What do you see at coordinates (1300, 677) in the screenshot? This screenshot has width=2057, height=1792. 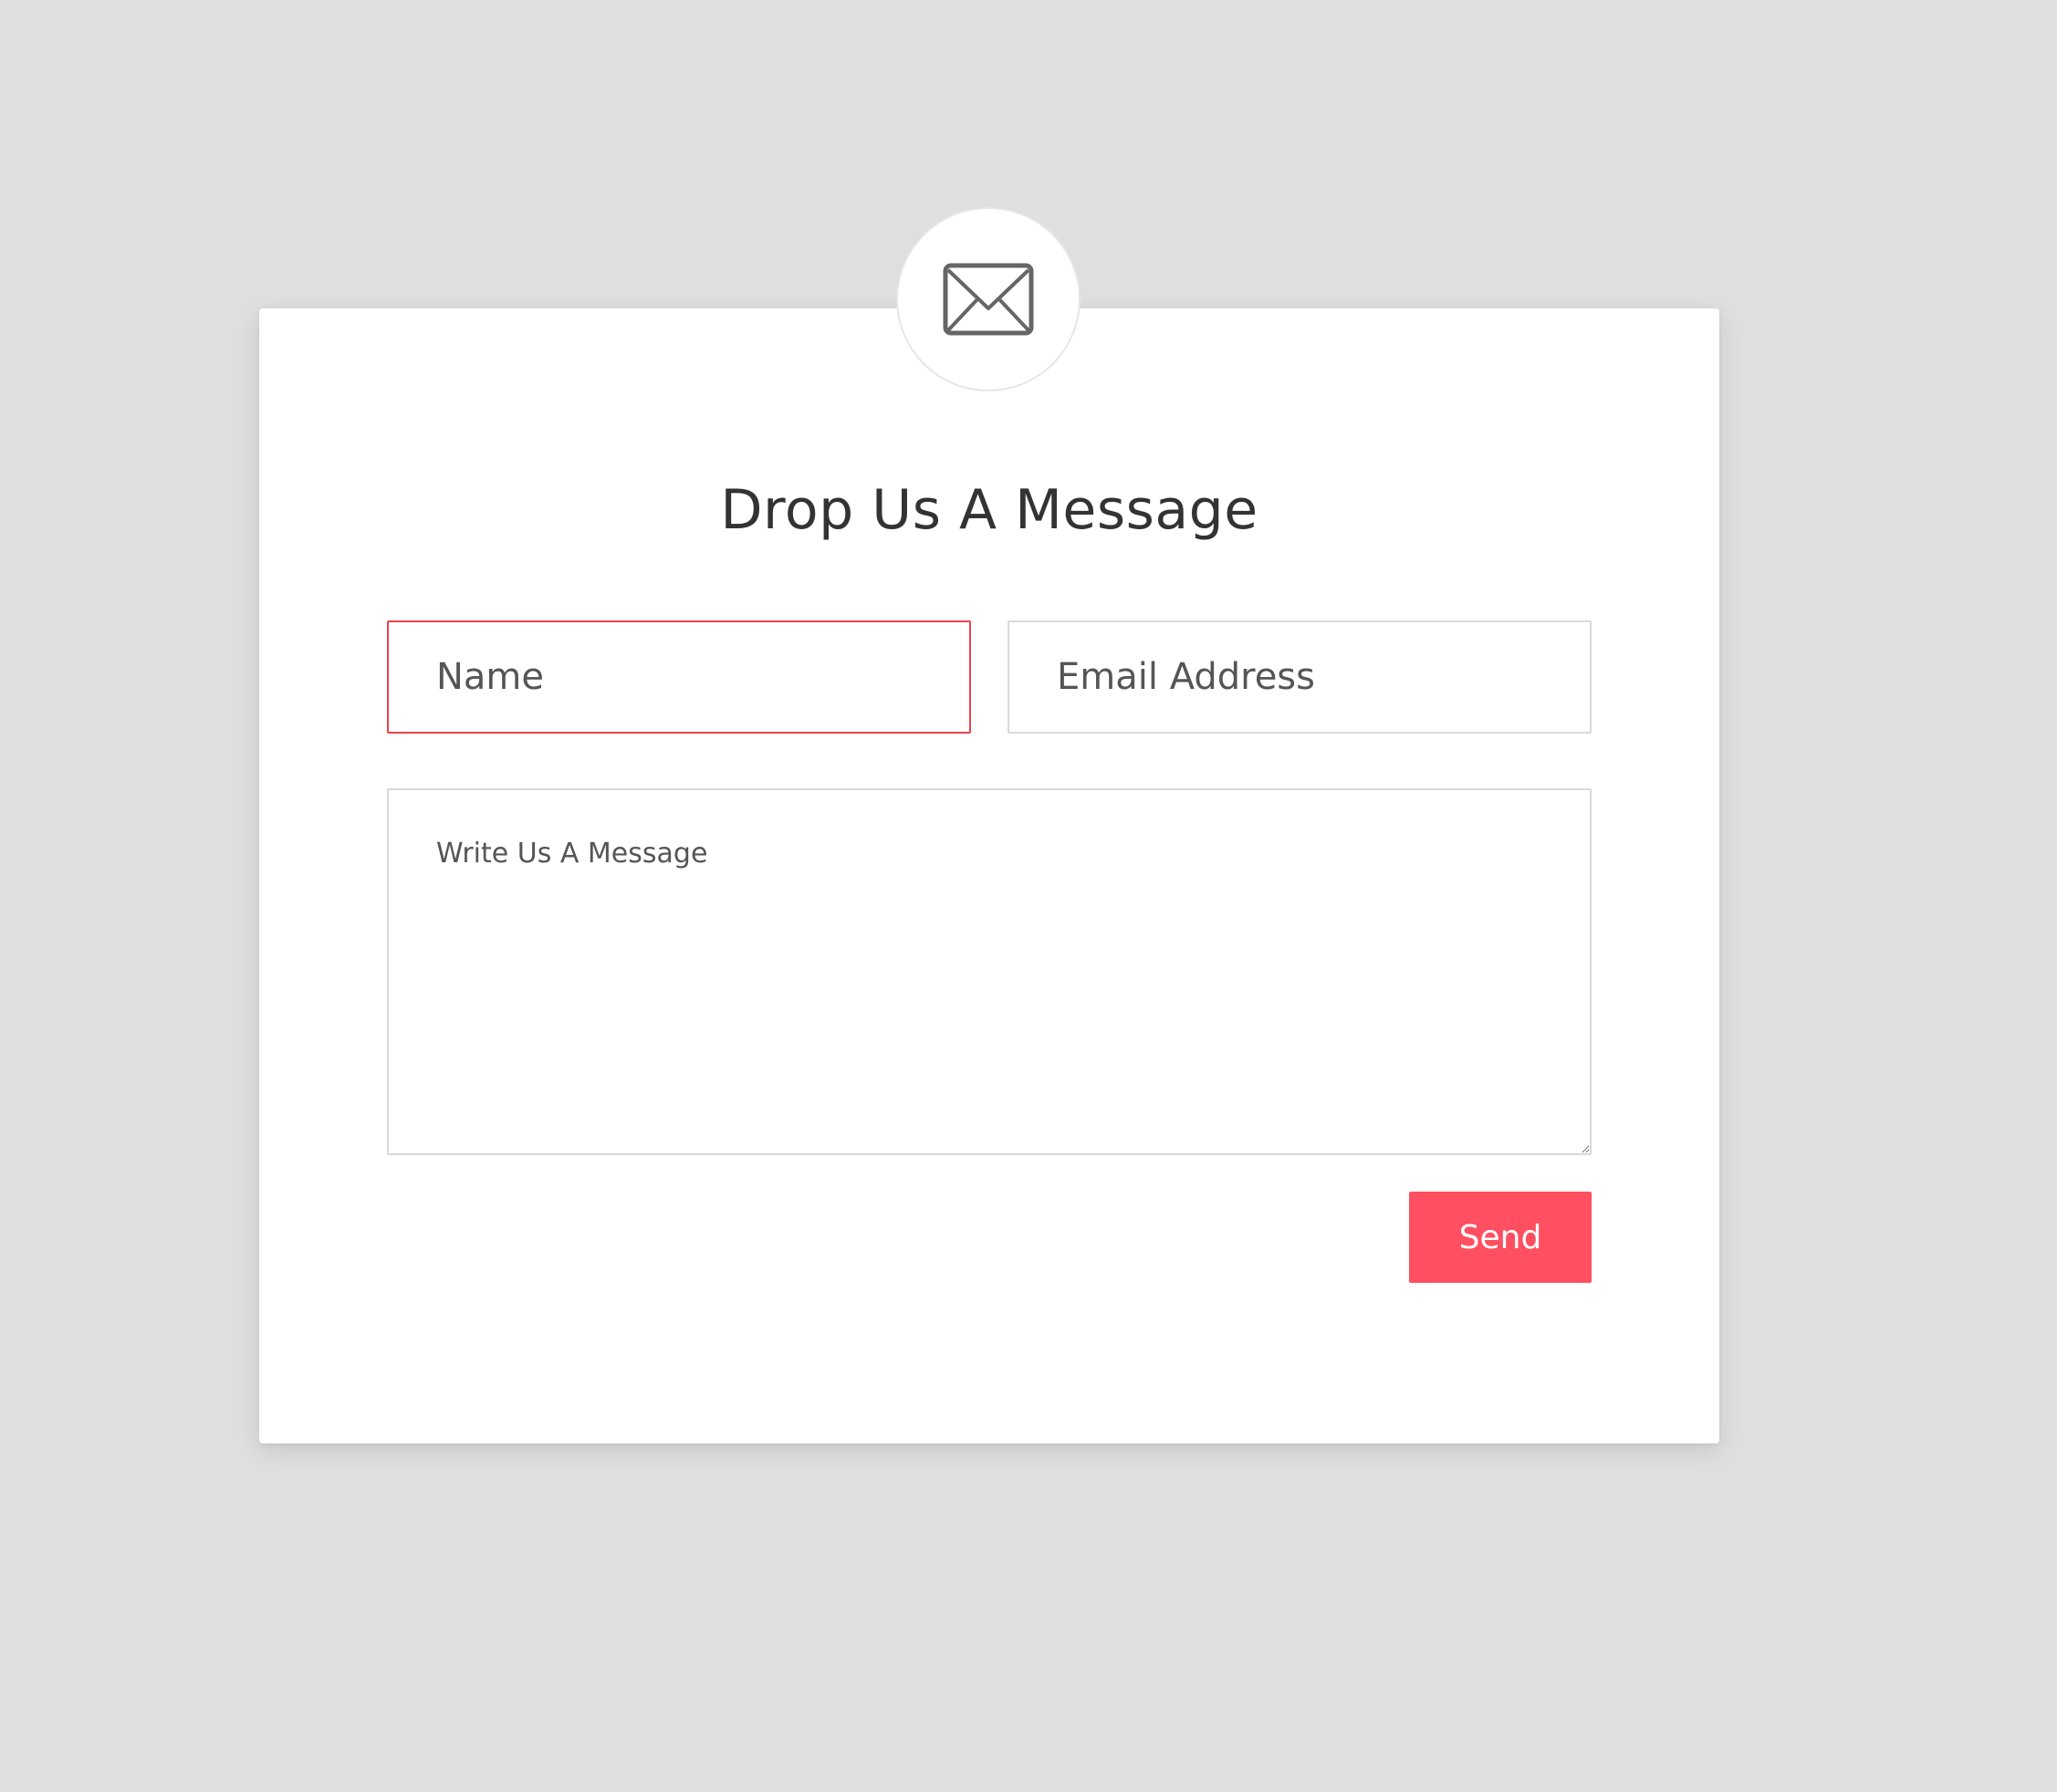 I see `email-input` at bounding box center [1300, 677].